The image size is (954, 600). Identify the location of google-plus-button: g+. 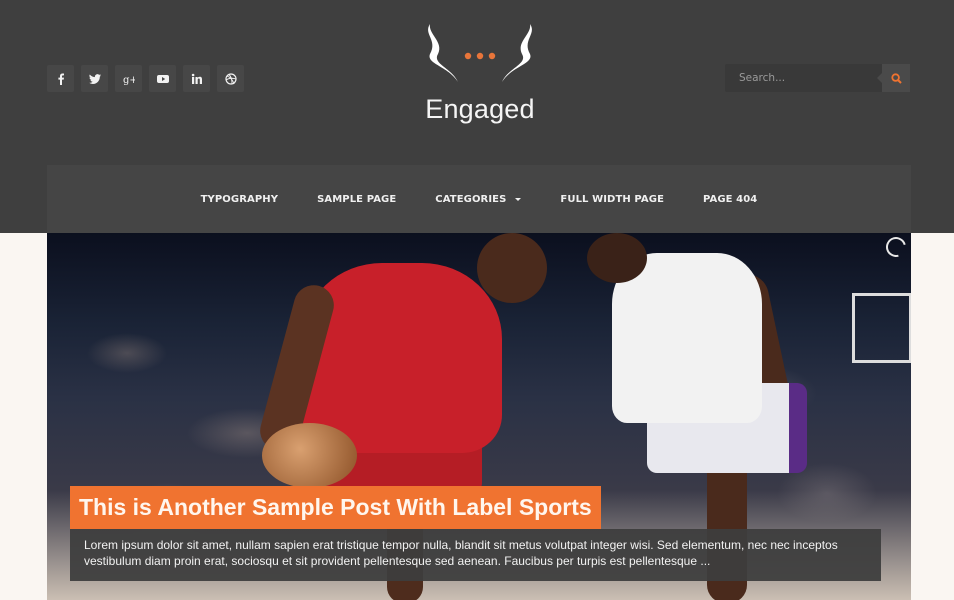
(128, 78).